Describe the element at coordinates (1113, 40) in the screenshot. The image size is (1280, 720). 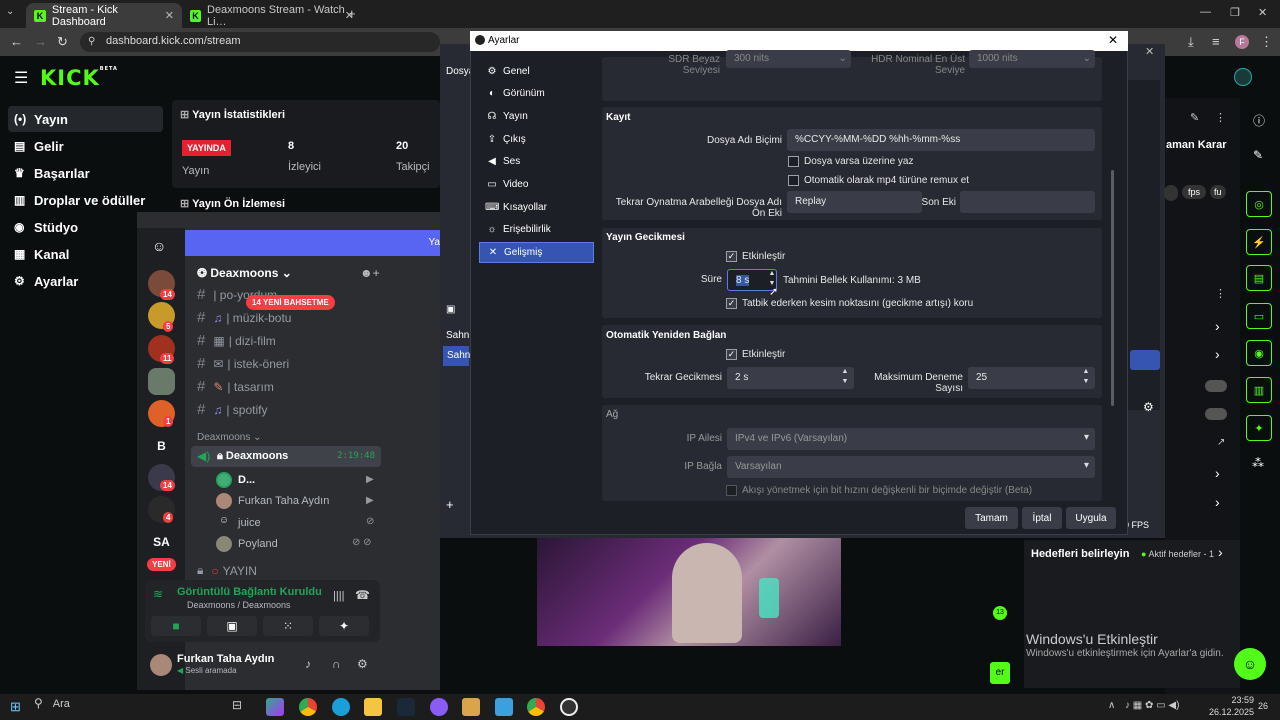
I see `dialog-close-icon: ✕` at that location.